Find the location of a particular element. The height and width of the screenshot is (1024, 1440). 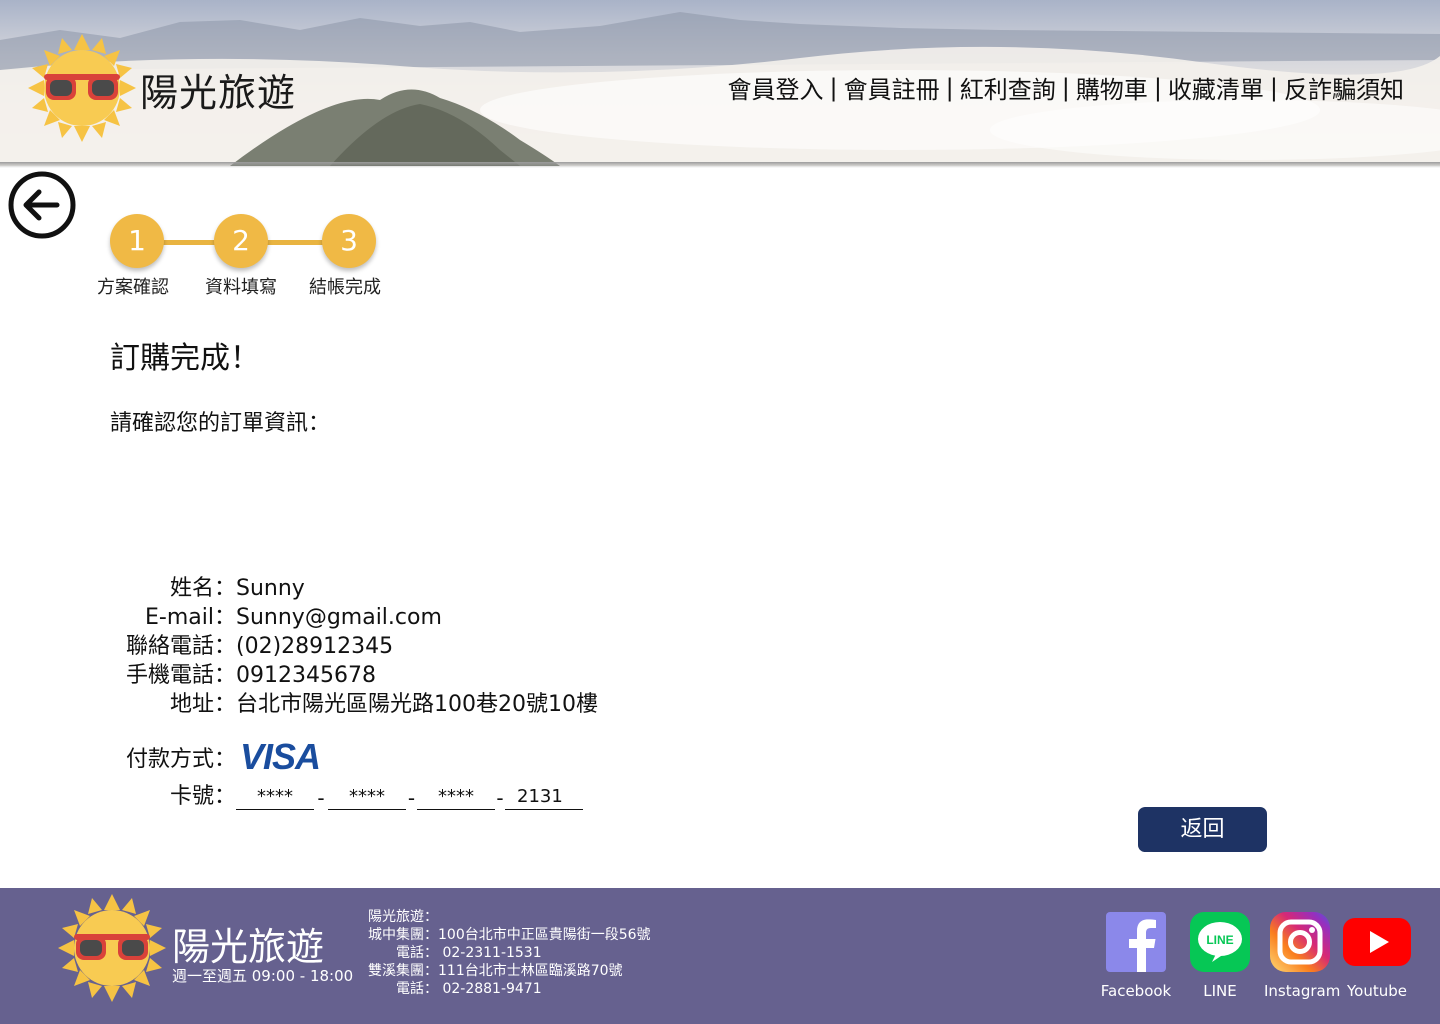

nav-cart: 購物車 is located at coordinates (1112, 87).